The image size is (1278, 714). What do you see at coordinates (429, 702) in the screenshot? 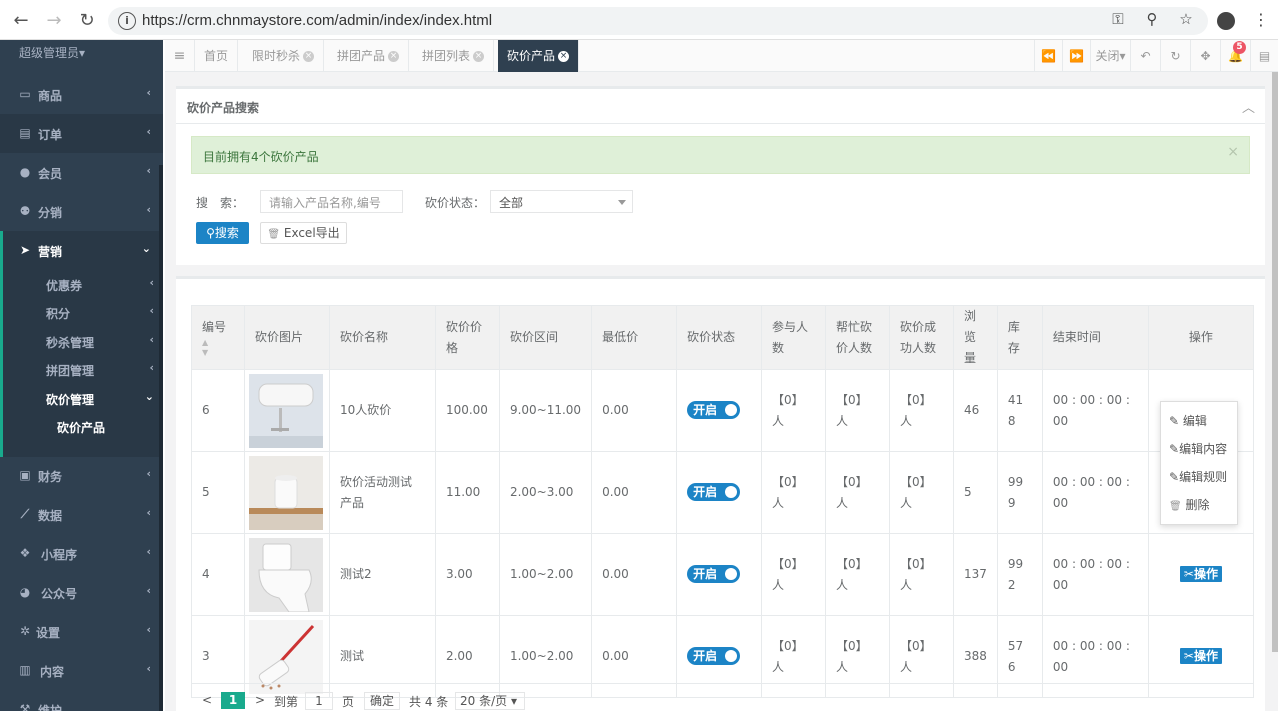
I see `total-count: 共 4 条` at bounding box center [429, 702].